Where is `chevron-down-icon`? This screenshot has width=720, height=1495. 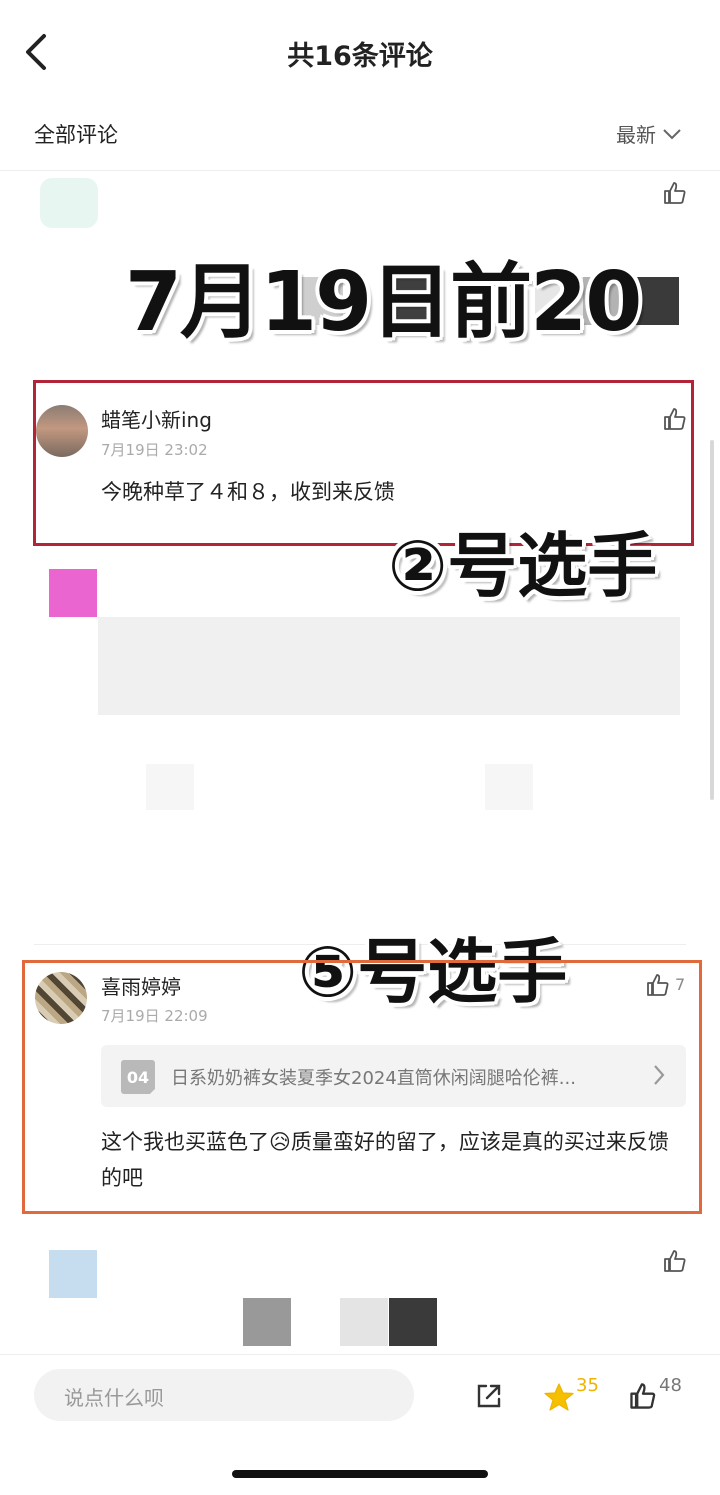 chevron-down-icon is located at coordinates (672, 133).